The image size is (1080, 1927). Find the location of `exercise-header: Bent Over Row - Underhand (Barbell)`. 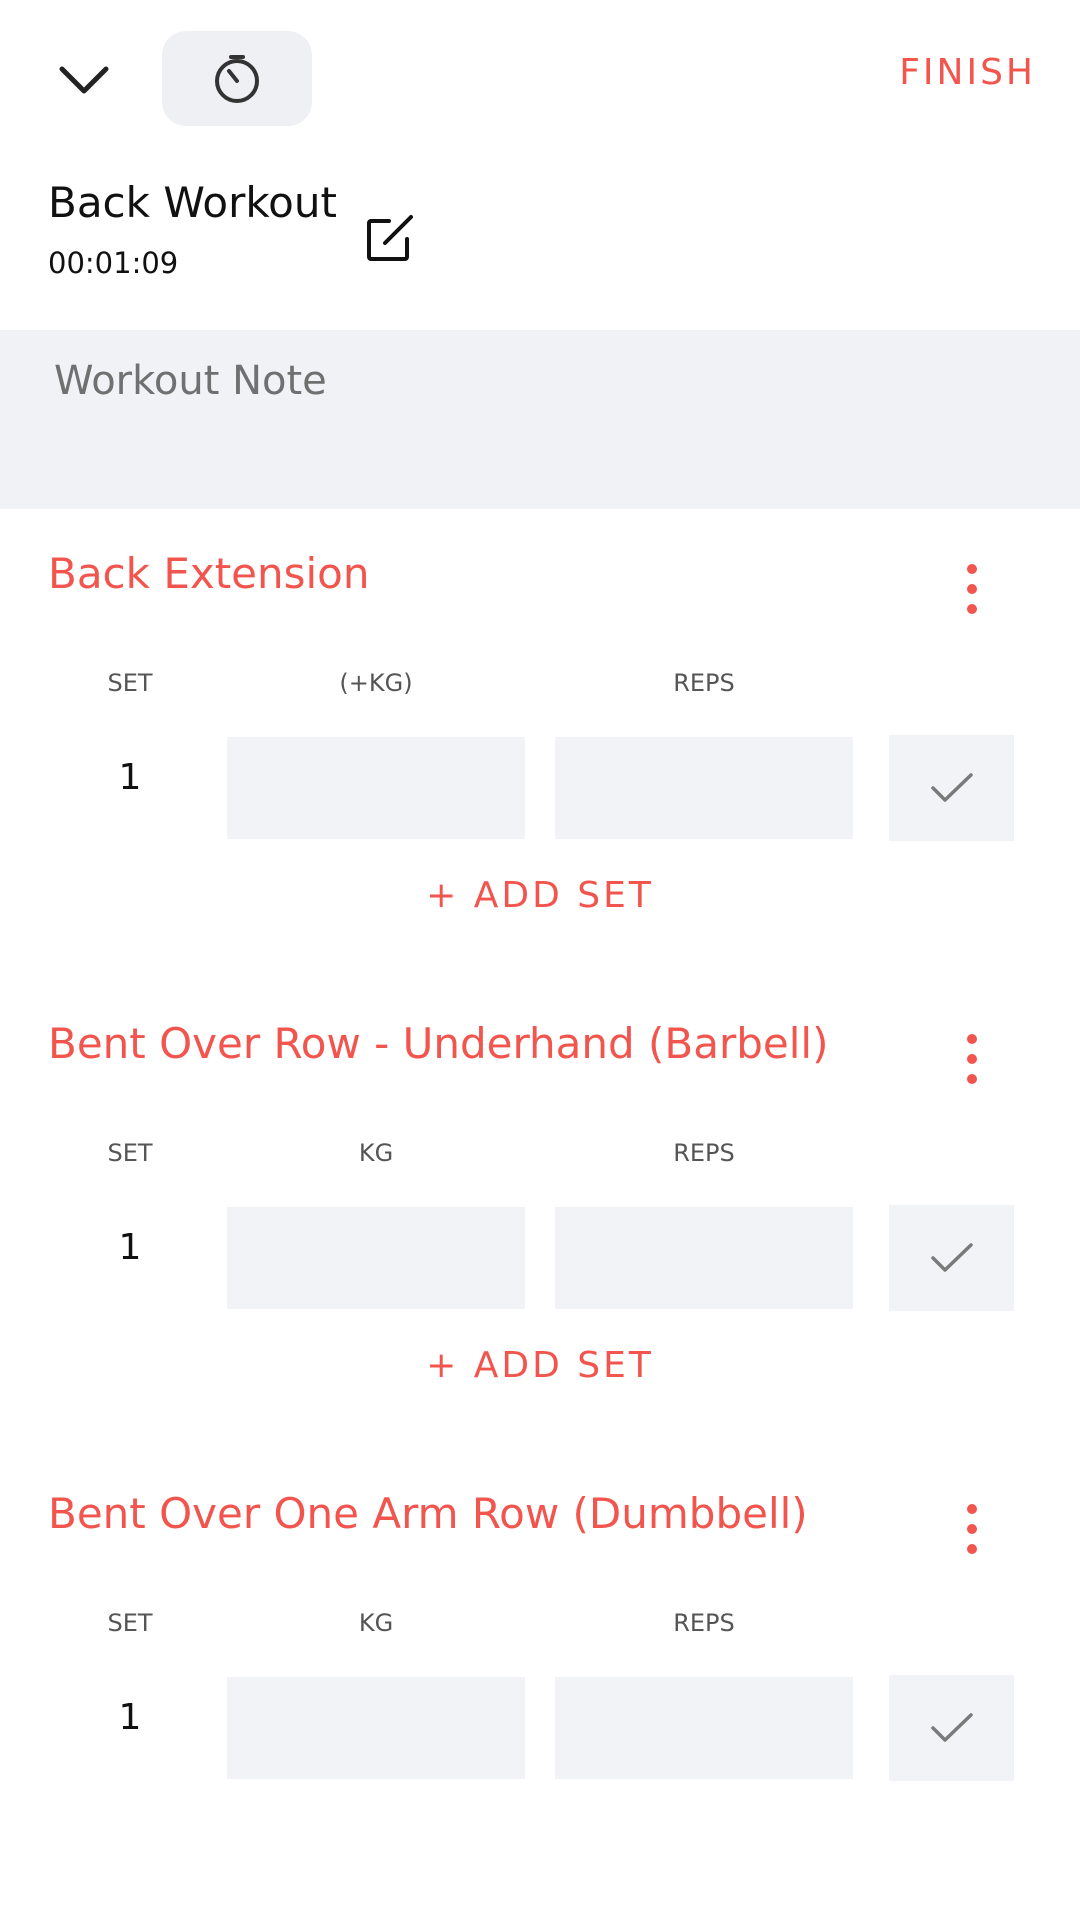

exercise-header: Bent Over Row - Underhand (Barbell) is located at coordinates (540, 1049).